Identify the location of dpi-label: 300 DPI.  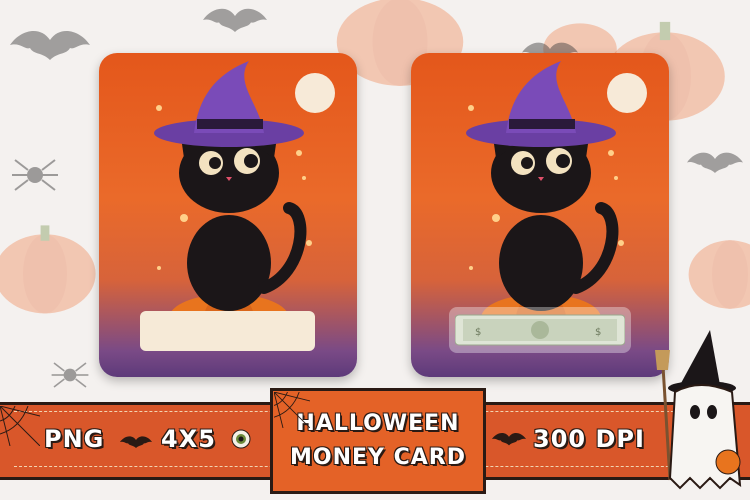
(589, 439).